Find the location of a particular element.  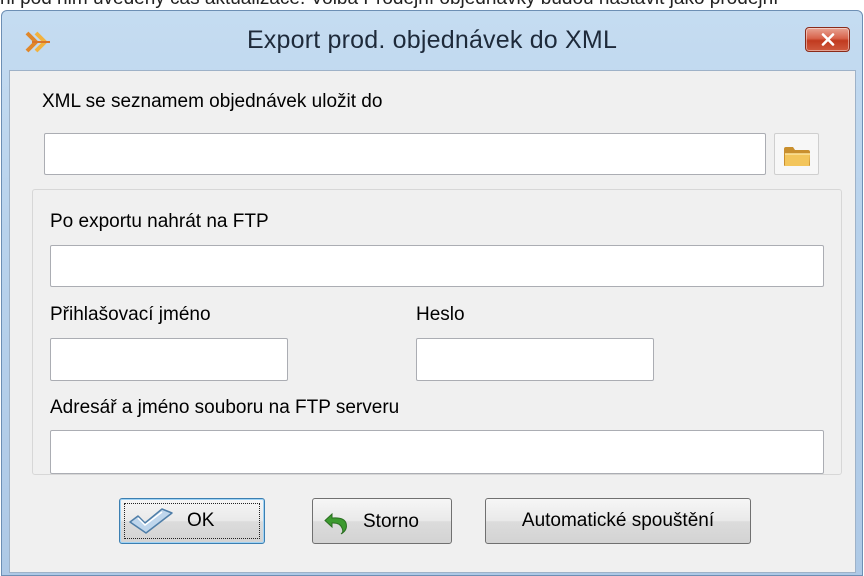

login-label: Přihlašovací jméno is located at coordinates (130, 314).